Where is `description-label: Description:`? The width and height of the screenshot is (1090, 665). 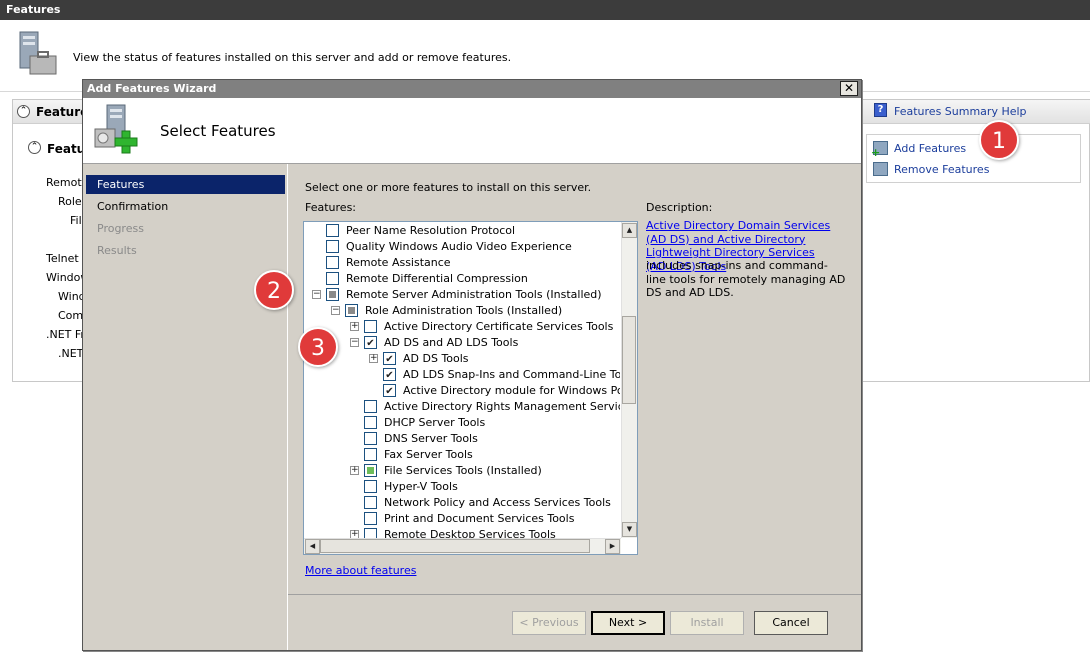
description-label: Description: is located at coordinates (679, 207).